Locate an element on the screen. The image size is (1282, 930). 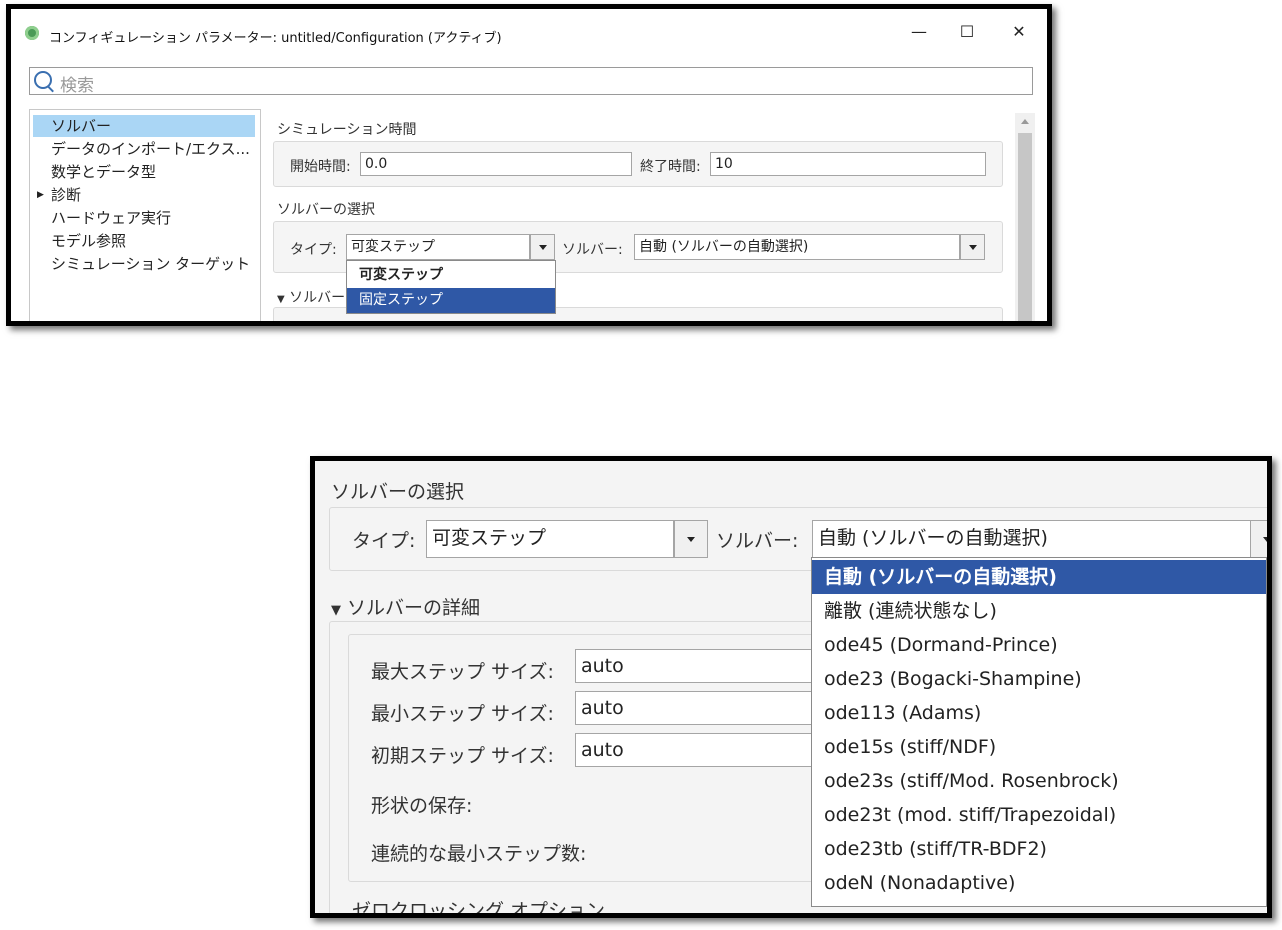
nav-item-math-data-types: 数学とデータ型 is located at coordinates (144, 172).